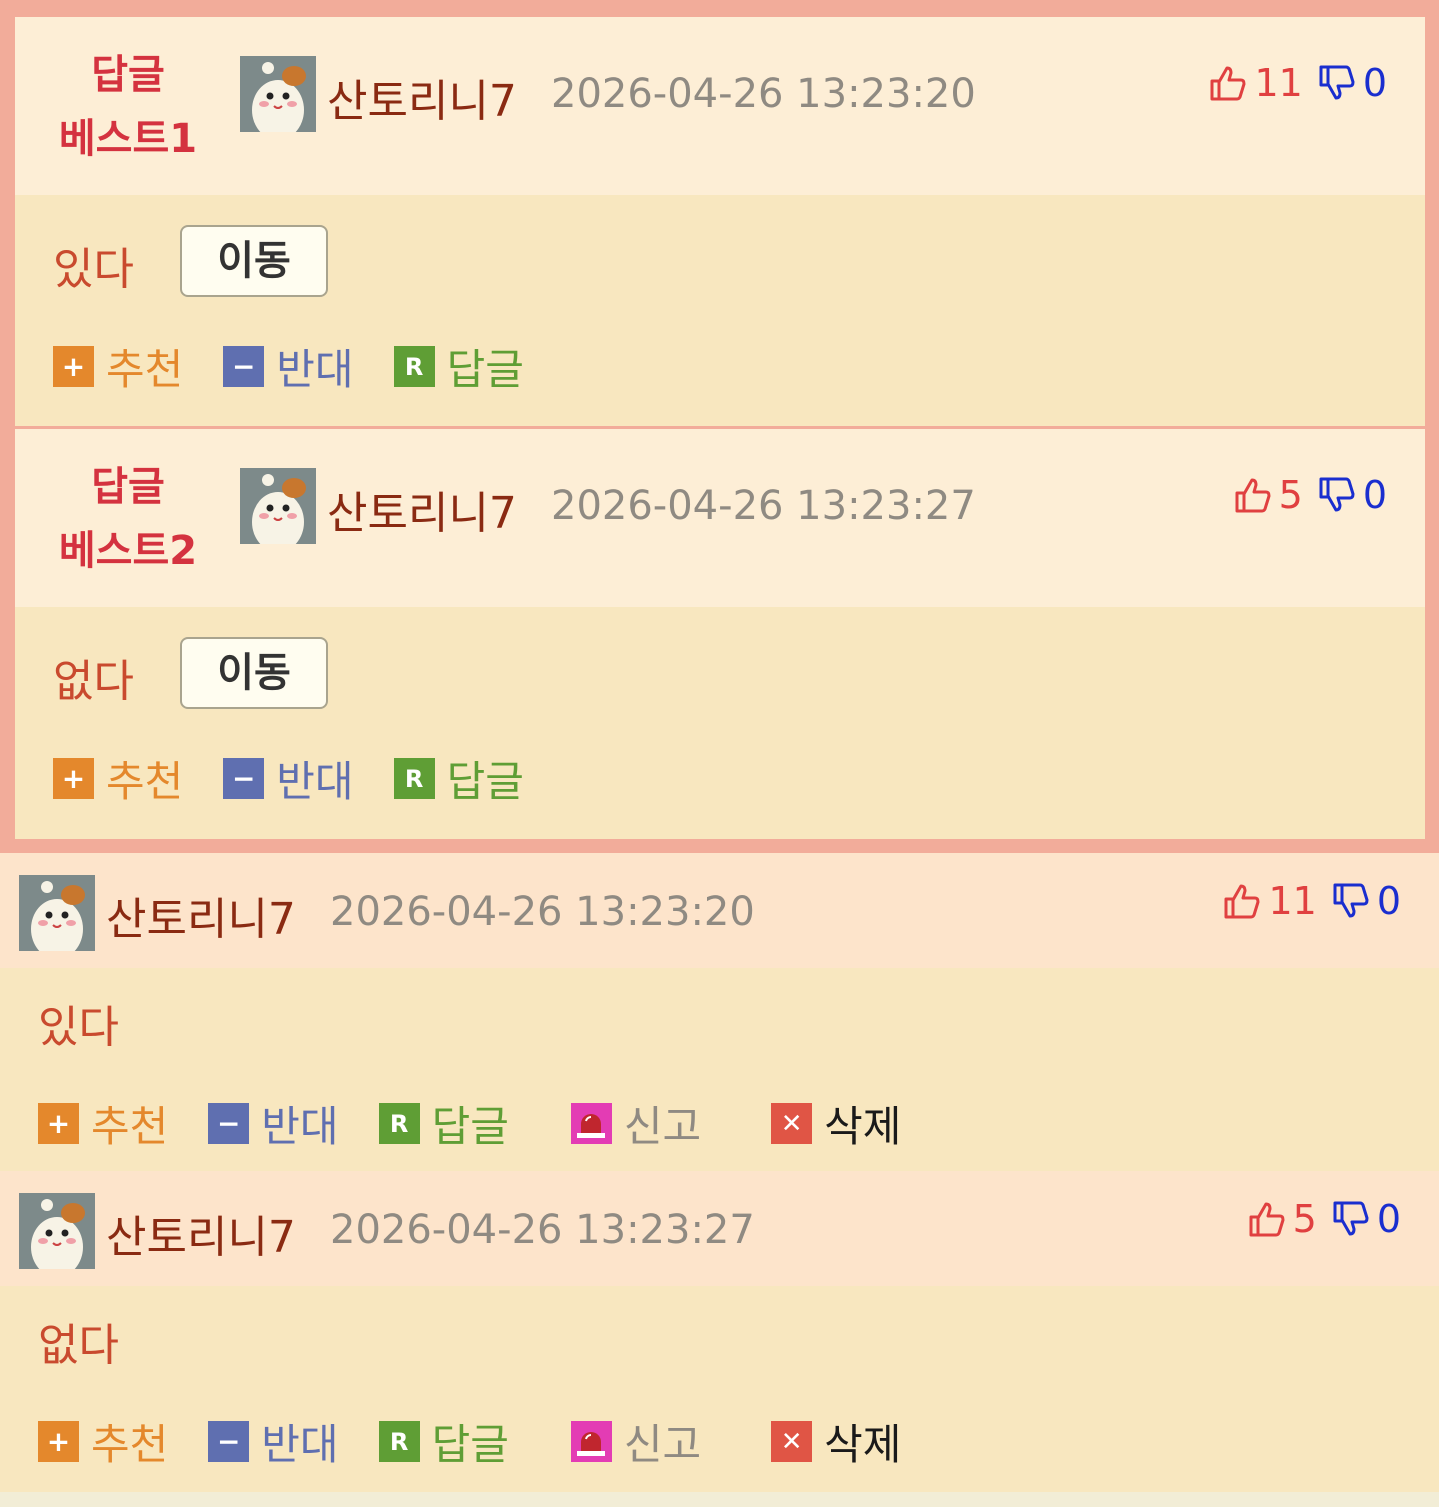 Image resolution: width=1439 pixels, height=1507 pixels. What do you see at coordinates (719, 1499) in the screenshot?
I see `bottom-divider` at bounding box center [719, 1499].